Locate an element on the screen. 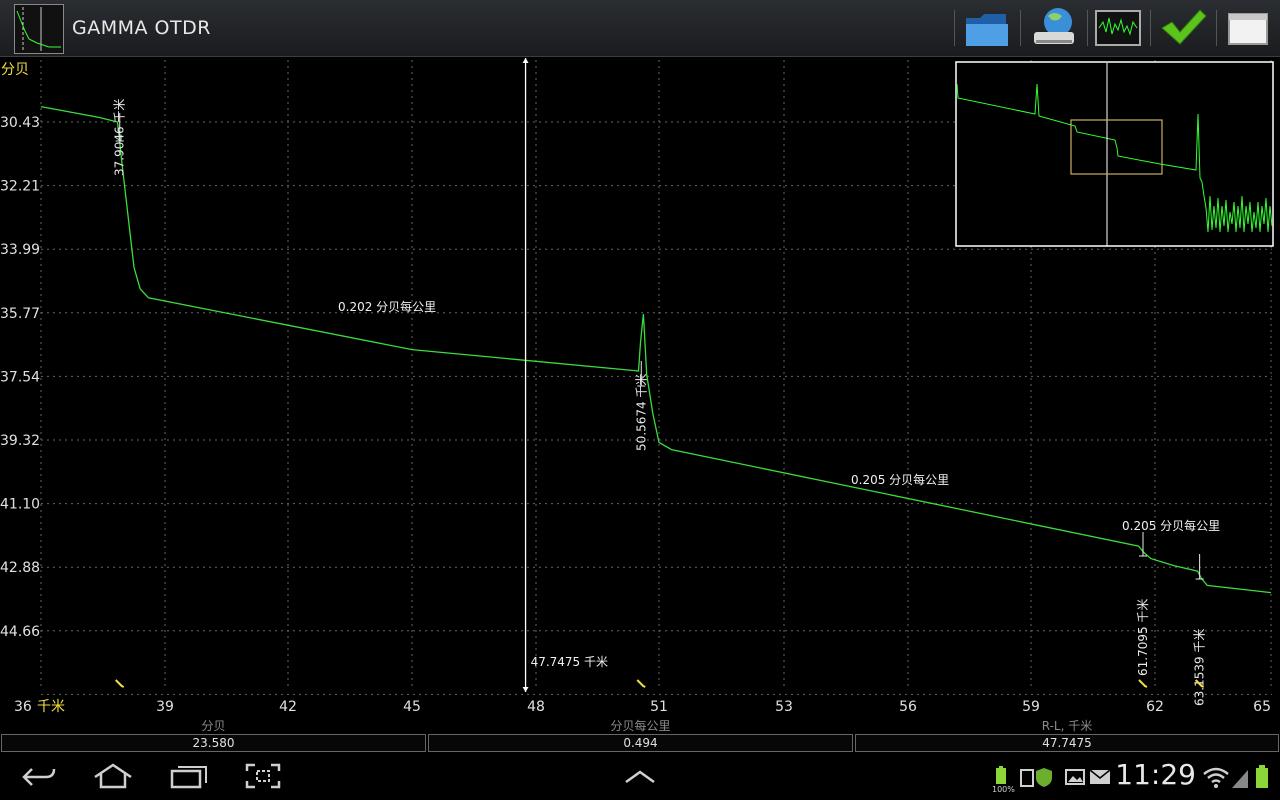 This screenshot has height=800, width=1280. attenuation-value: 0.494 is located at coordinates (640, 743).